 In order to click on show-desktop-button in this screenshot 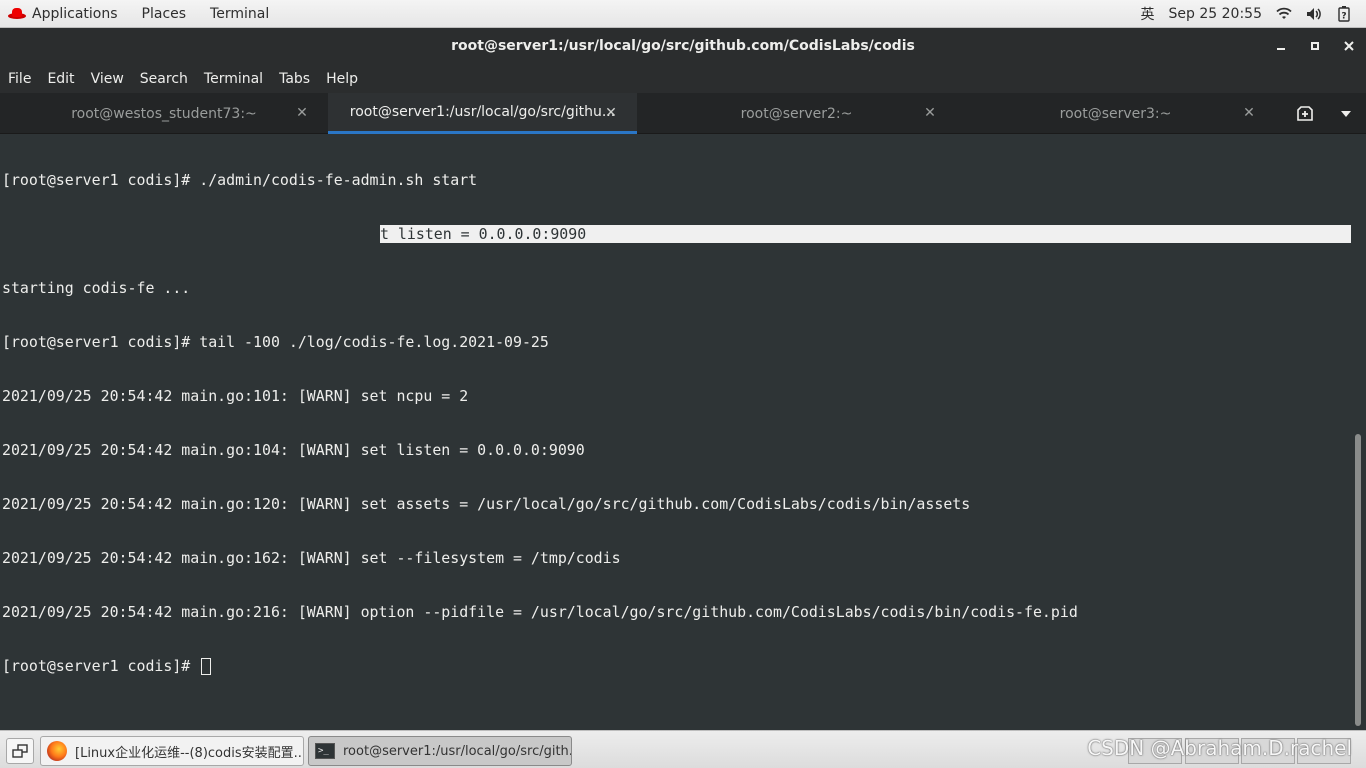, I will do `click(20, 751)`.